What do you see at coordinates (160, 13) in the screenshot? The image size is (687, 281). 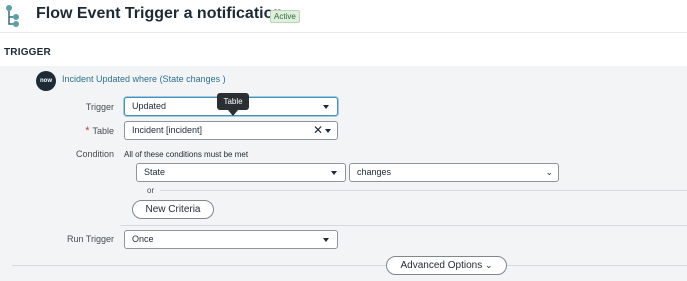 I see `page-title: Flow Event Trigger a notification` at bounding box center [160, 13].